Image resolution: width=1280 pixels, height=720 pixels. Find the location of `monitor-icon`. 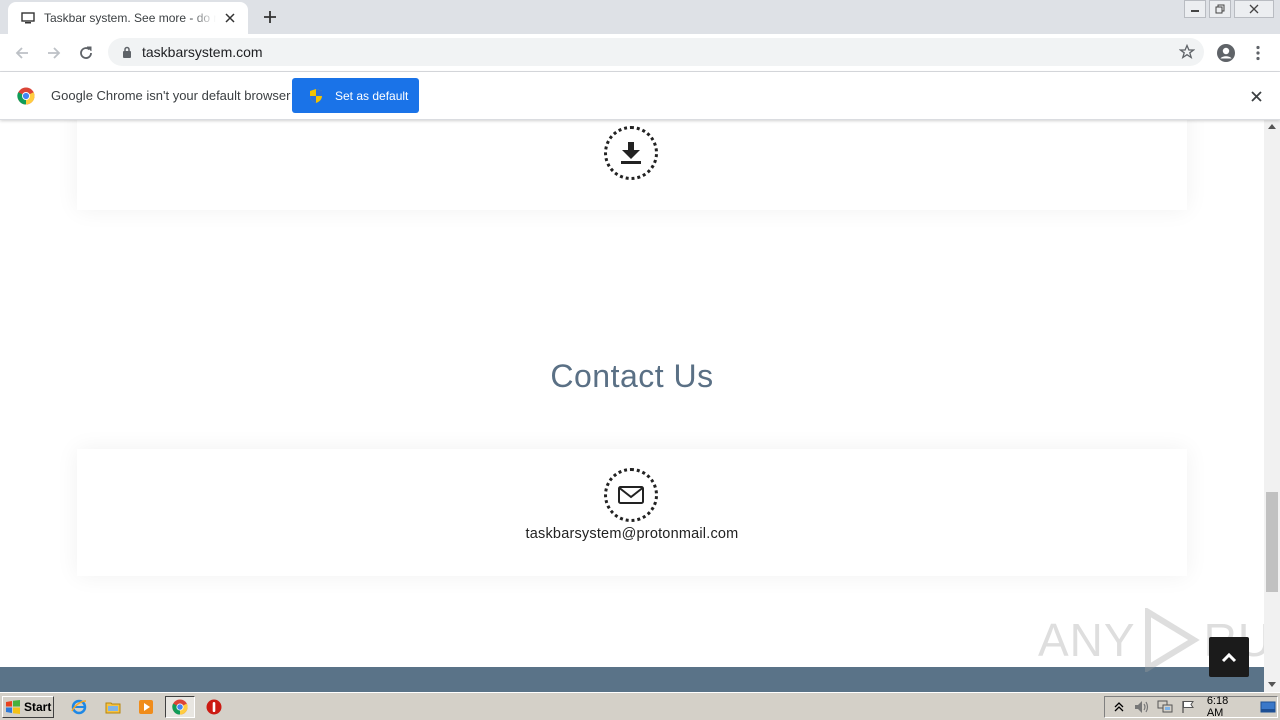

monitor-icon is located at coordinates (28, 18).